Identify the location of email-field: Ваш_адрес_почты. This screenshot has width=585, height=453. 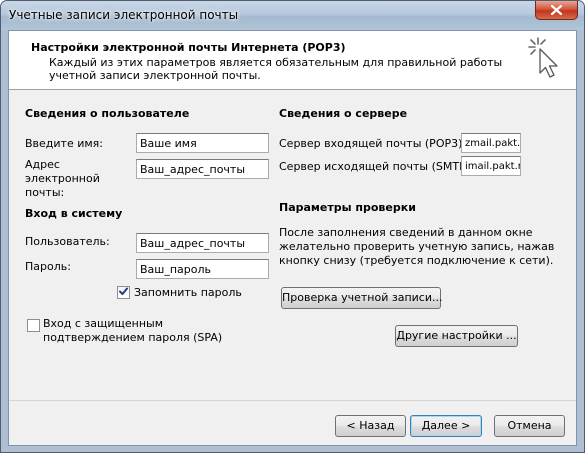
(202, 169).